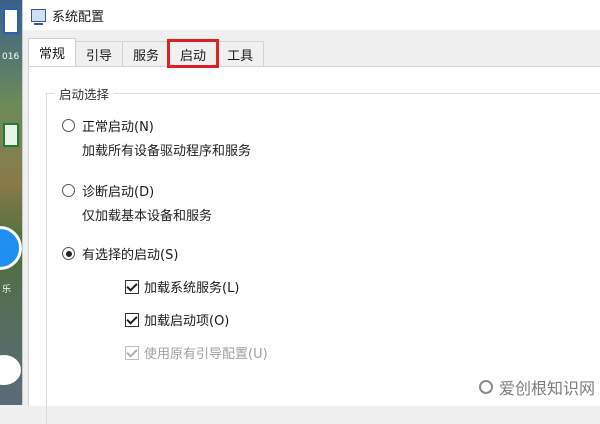 The height and width of the screenshot is (424, 600). I want to click on tab-bar: 常规 引导 服务 启动 工具, so click(146, 53).